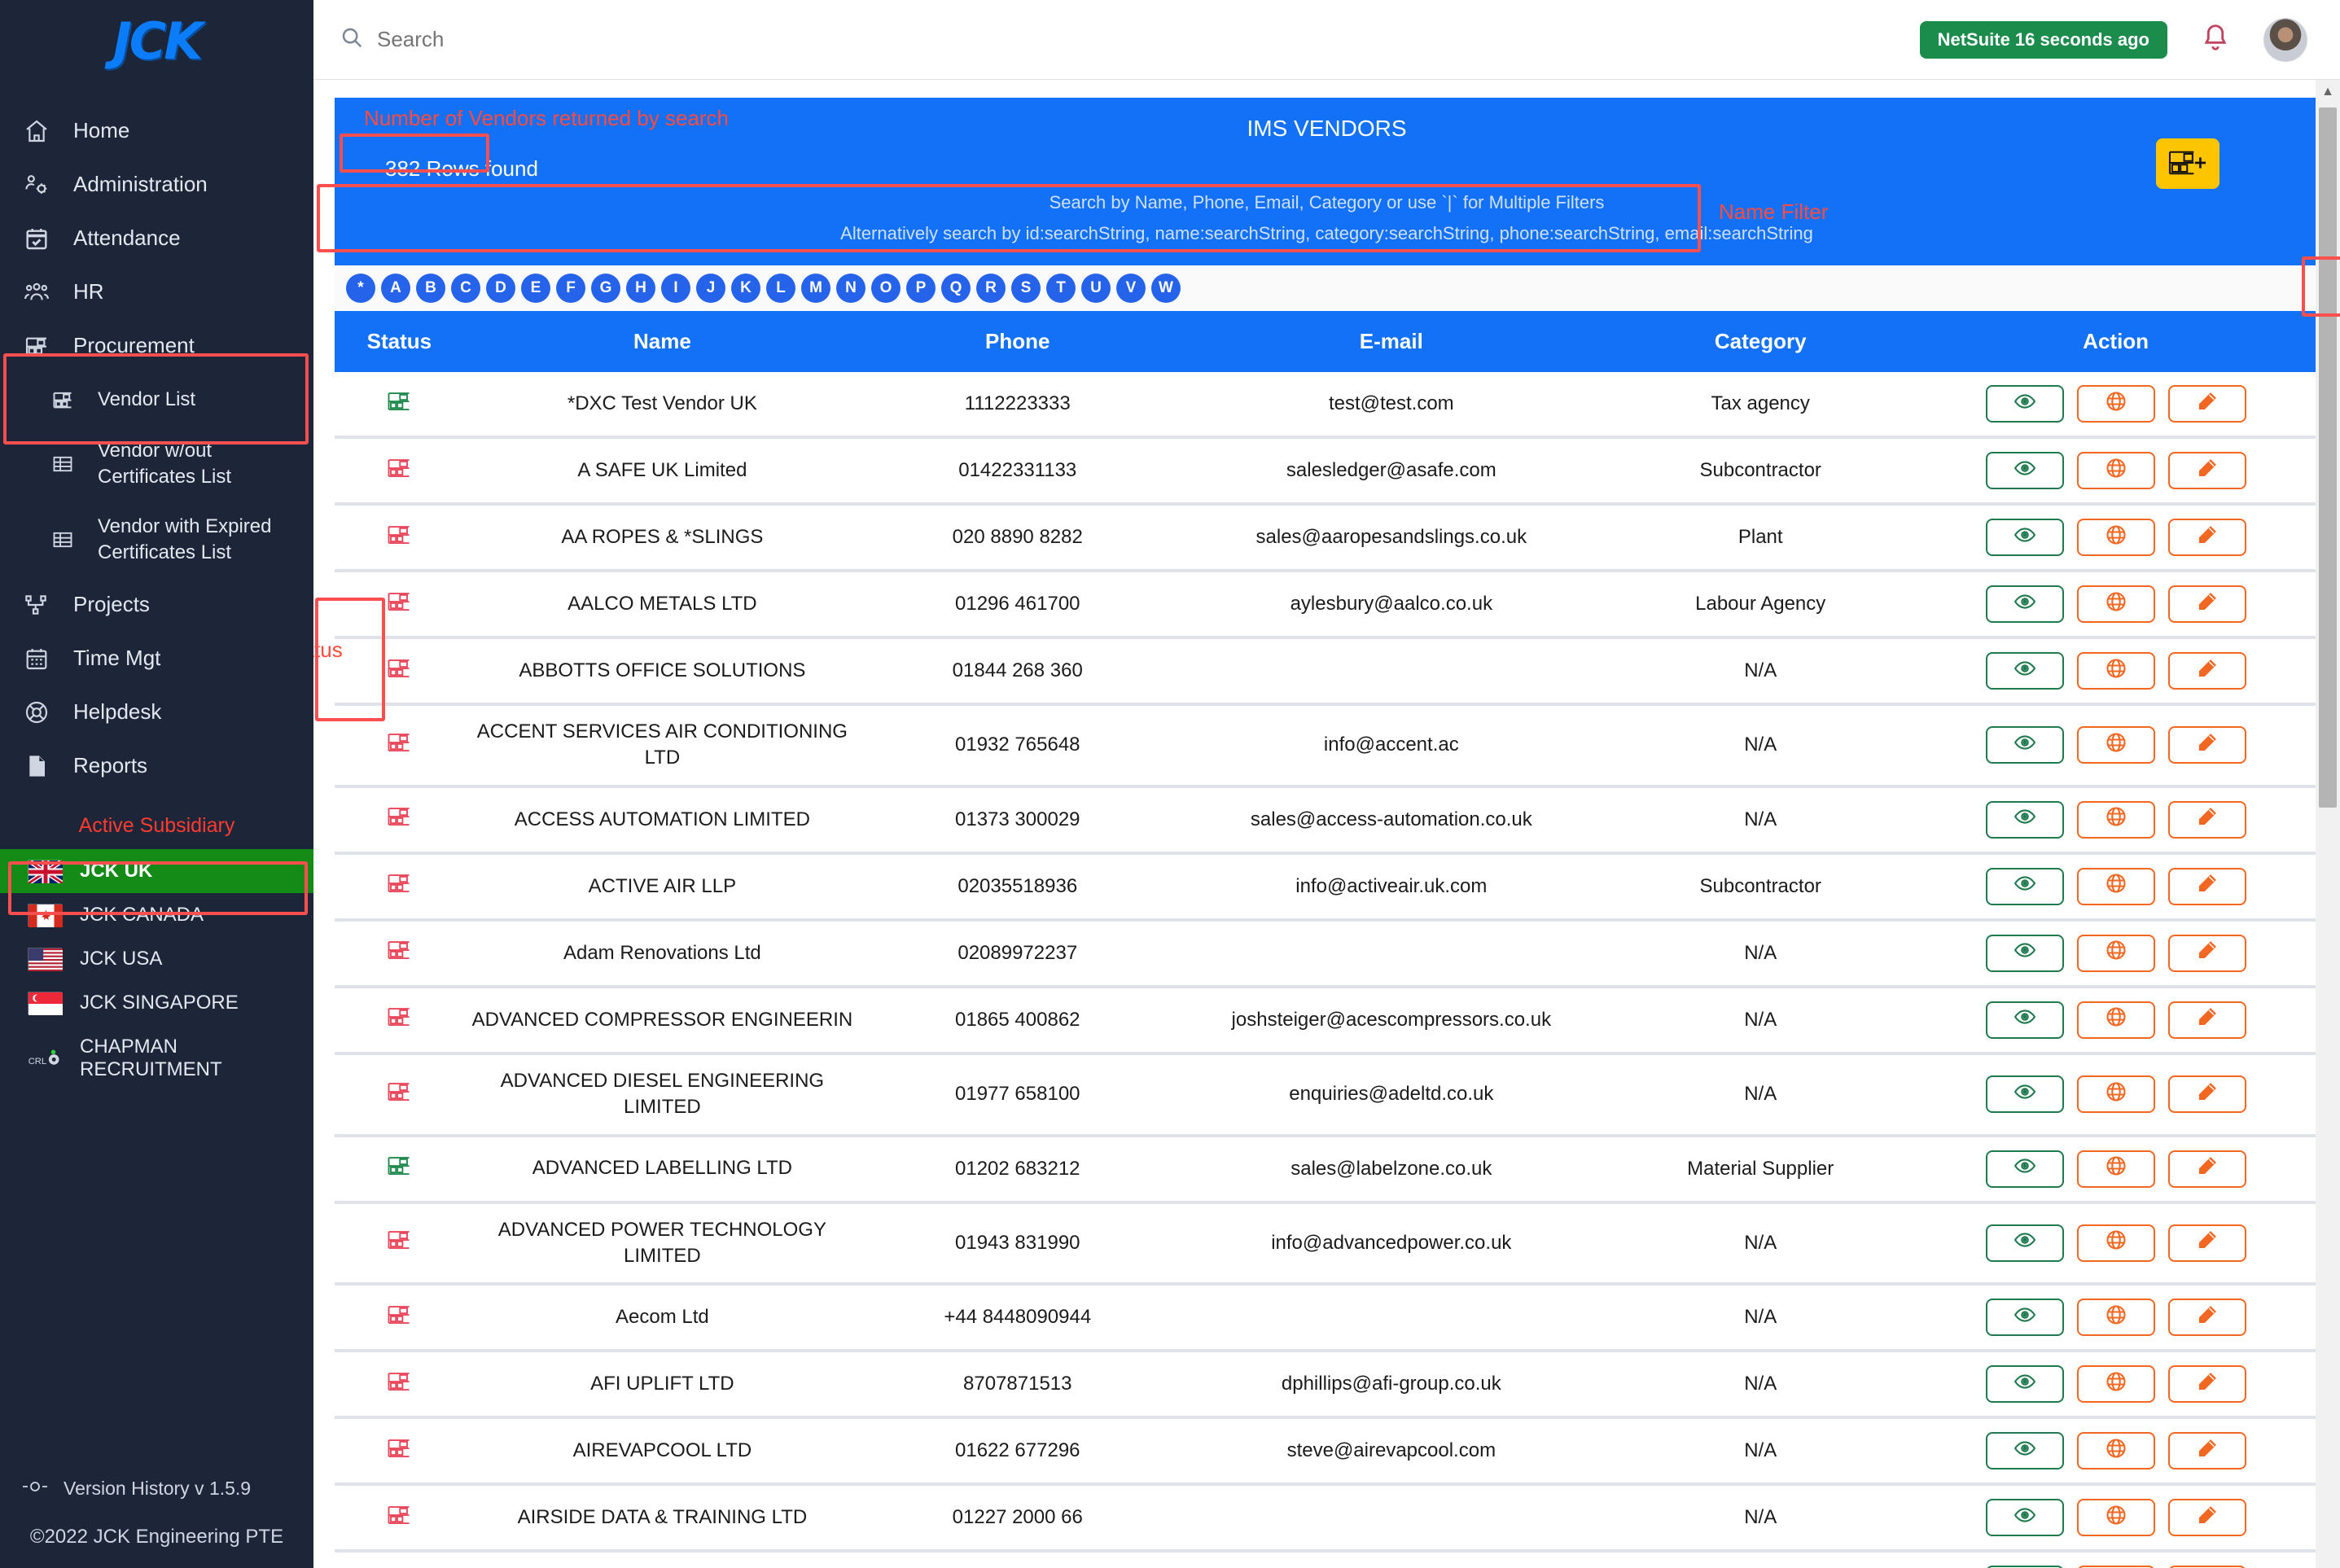 The width and height of the screenshot is (2340, 1568). What do you see at coordinates (641, 288) in the screenshot?
I see `alpha-btn-h: H` at bounding box center [641, 288].